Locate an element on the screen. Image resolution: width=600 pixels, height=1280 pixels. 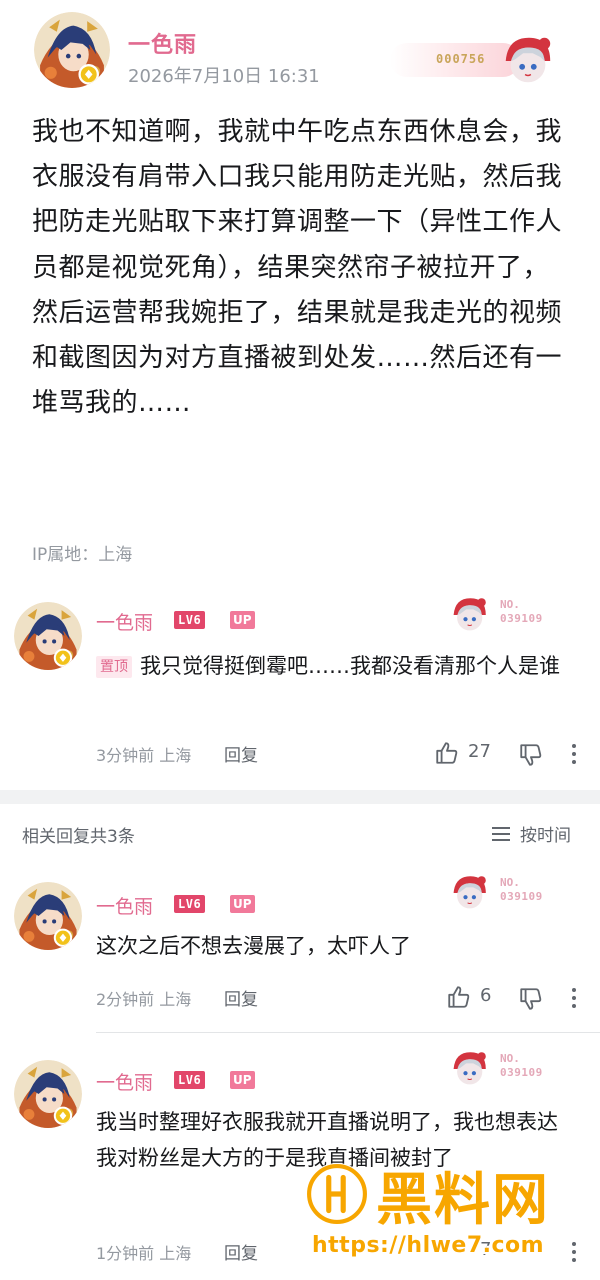
comment-text-block: 置顶 我只觉得挺倒霉吧……我都没看清那个人是谁 is located at coordinates (336, 666).